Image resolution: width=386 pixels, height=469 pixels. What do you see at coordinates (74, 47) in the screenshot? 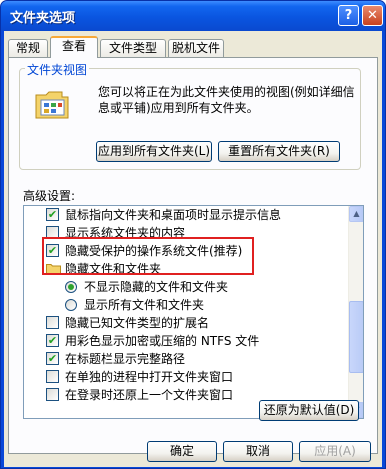
I see `tab-view: 查看` at bounding box center [74, 47].